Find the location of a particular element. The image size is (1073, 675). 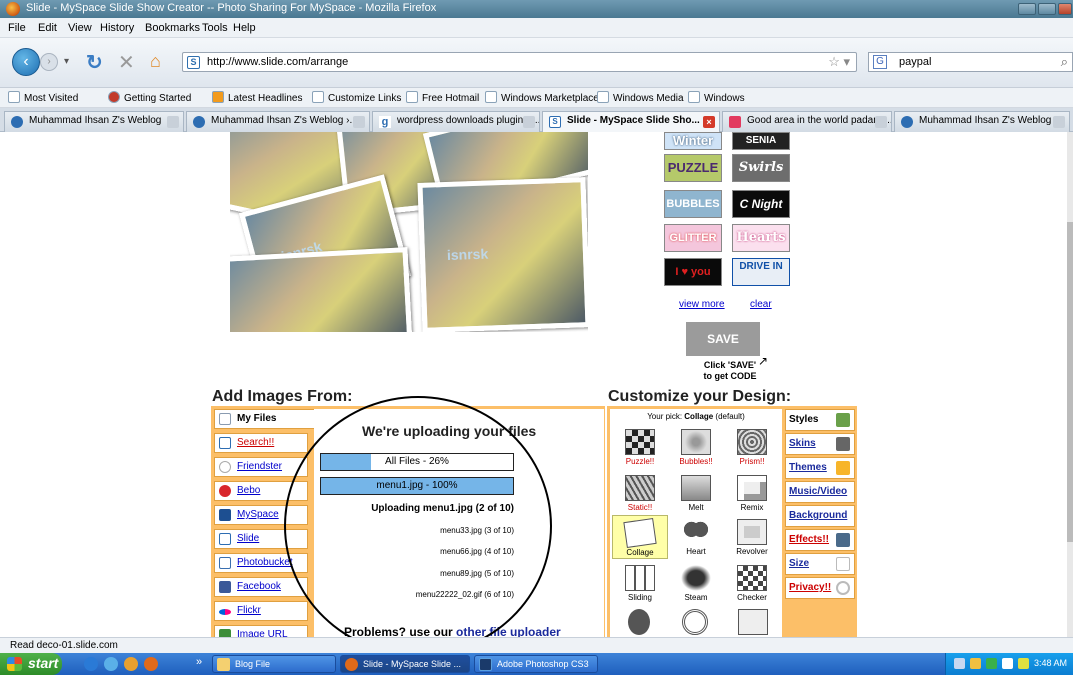

style-size: Size is located at coordinates (820, 564).